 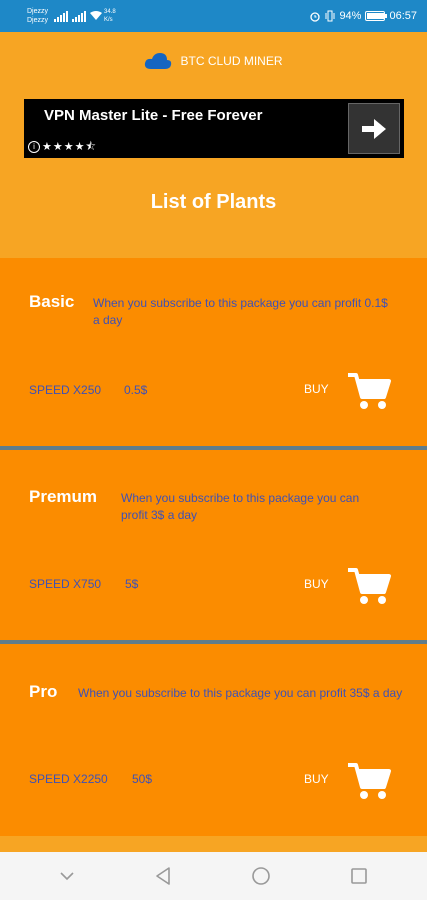 I want to click on ad-action-button, so click(x=374, y=128).